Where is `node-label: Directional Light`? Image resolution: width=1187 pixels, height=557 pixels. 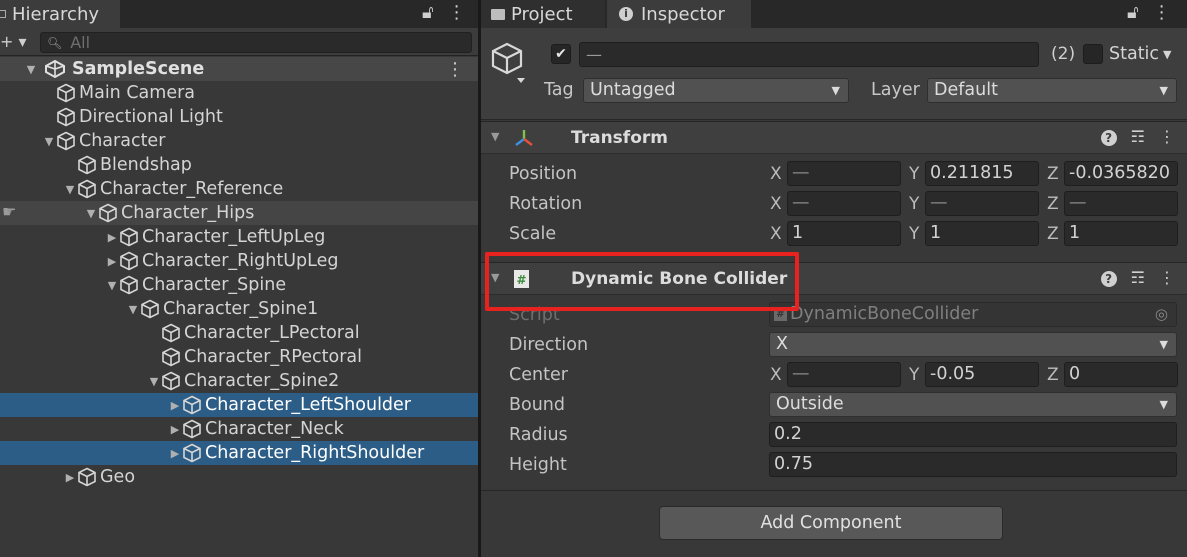
node-label: Directional Light is located at coordinates (151, 117).